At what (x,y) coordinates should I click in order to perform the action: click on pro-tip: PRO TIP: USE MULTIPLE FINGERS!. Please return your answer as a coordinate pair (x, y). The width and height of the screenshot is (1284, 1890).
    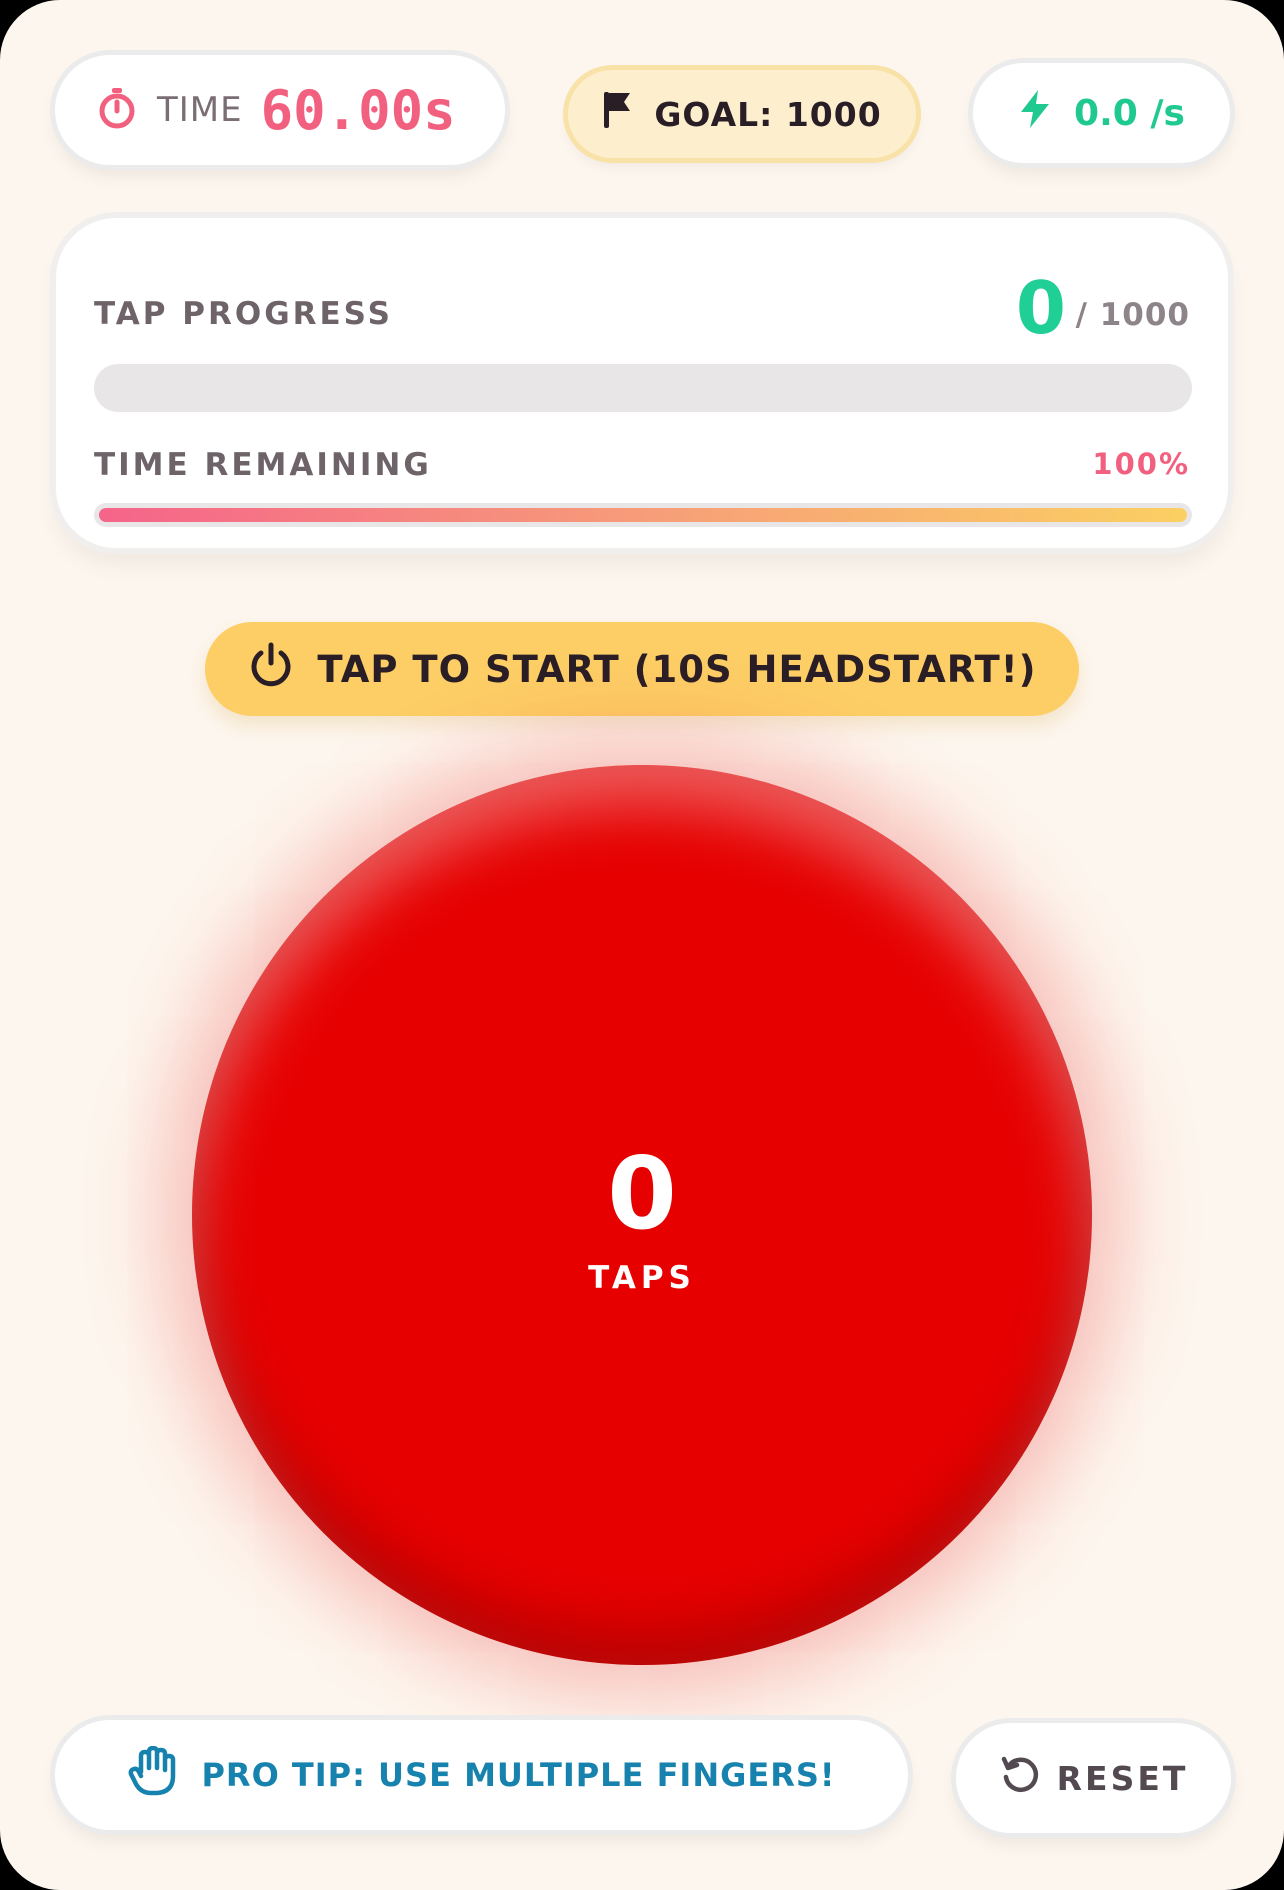
    Looking at the image, I should click on (481, 1775).